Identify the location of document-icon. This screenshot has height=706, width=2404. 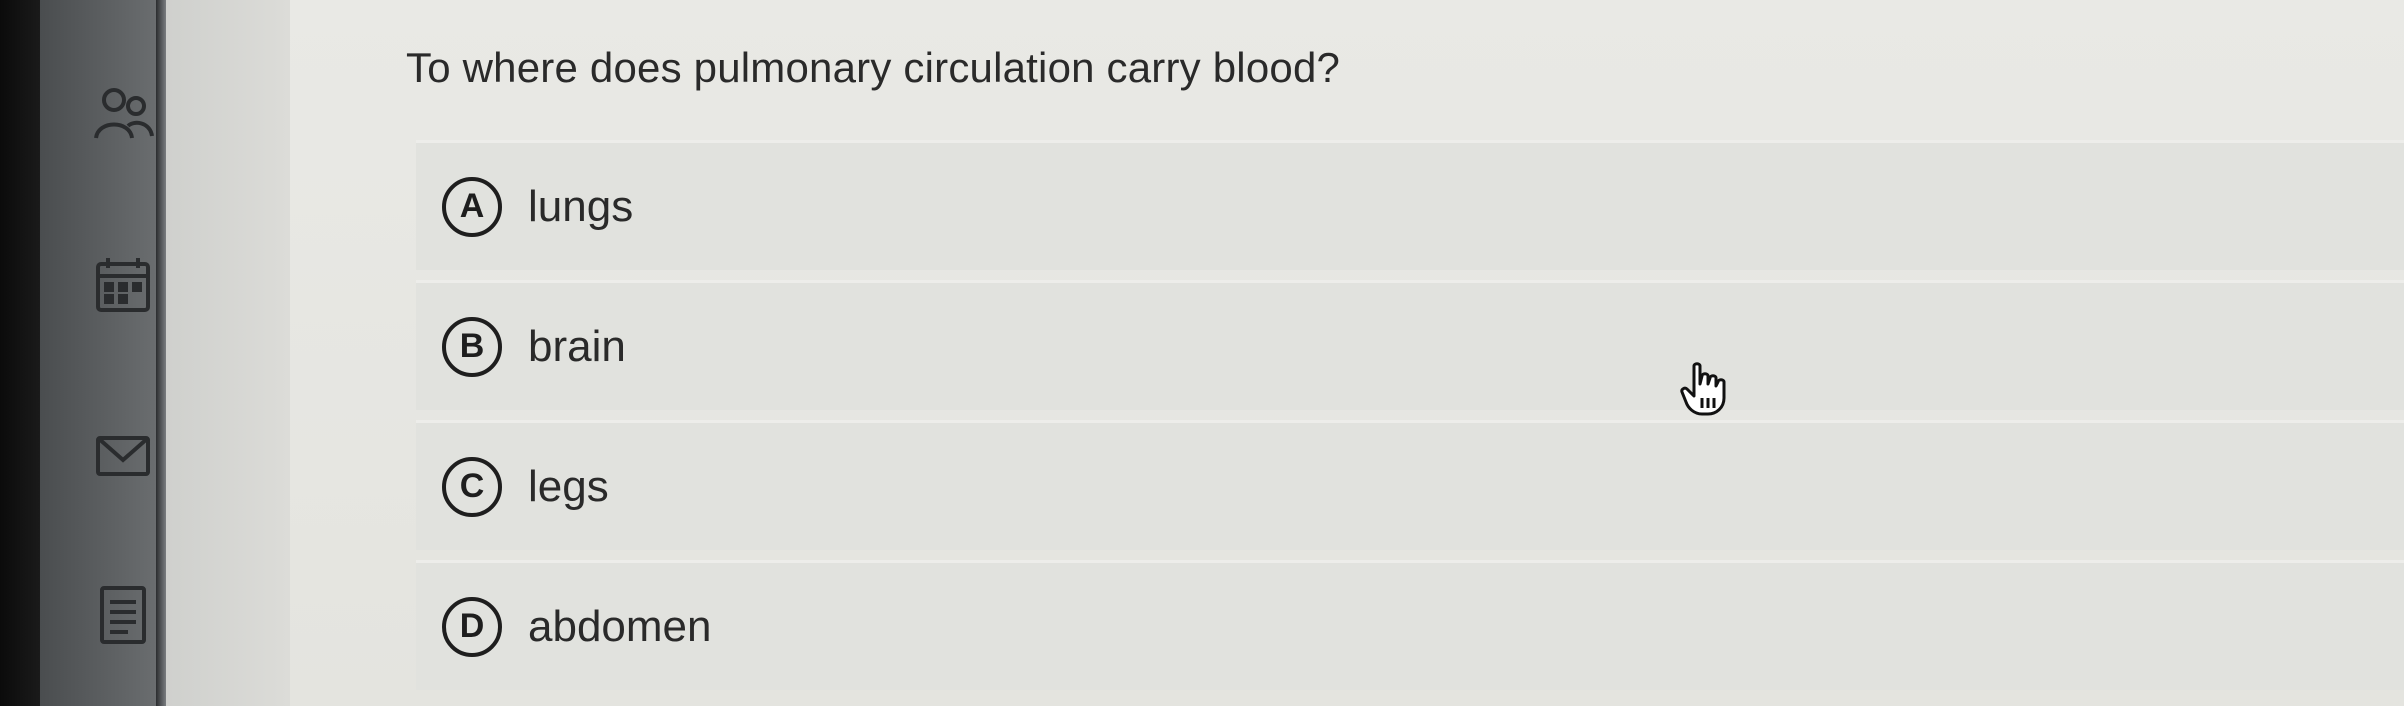
(123, 615).